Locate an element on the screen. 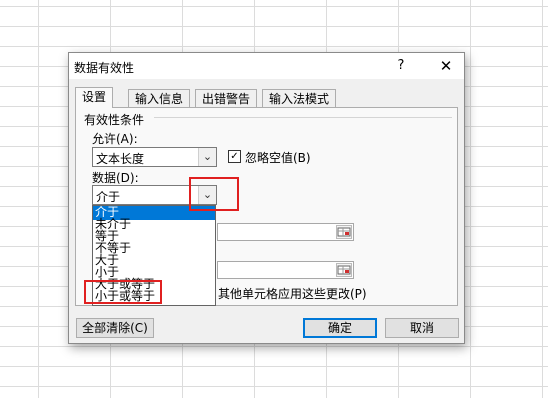 This screenshot has width=548, height=398. allow-select: 文本长度 ⌄ is located at coordinates (154, 157).